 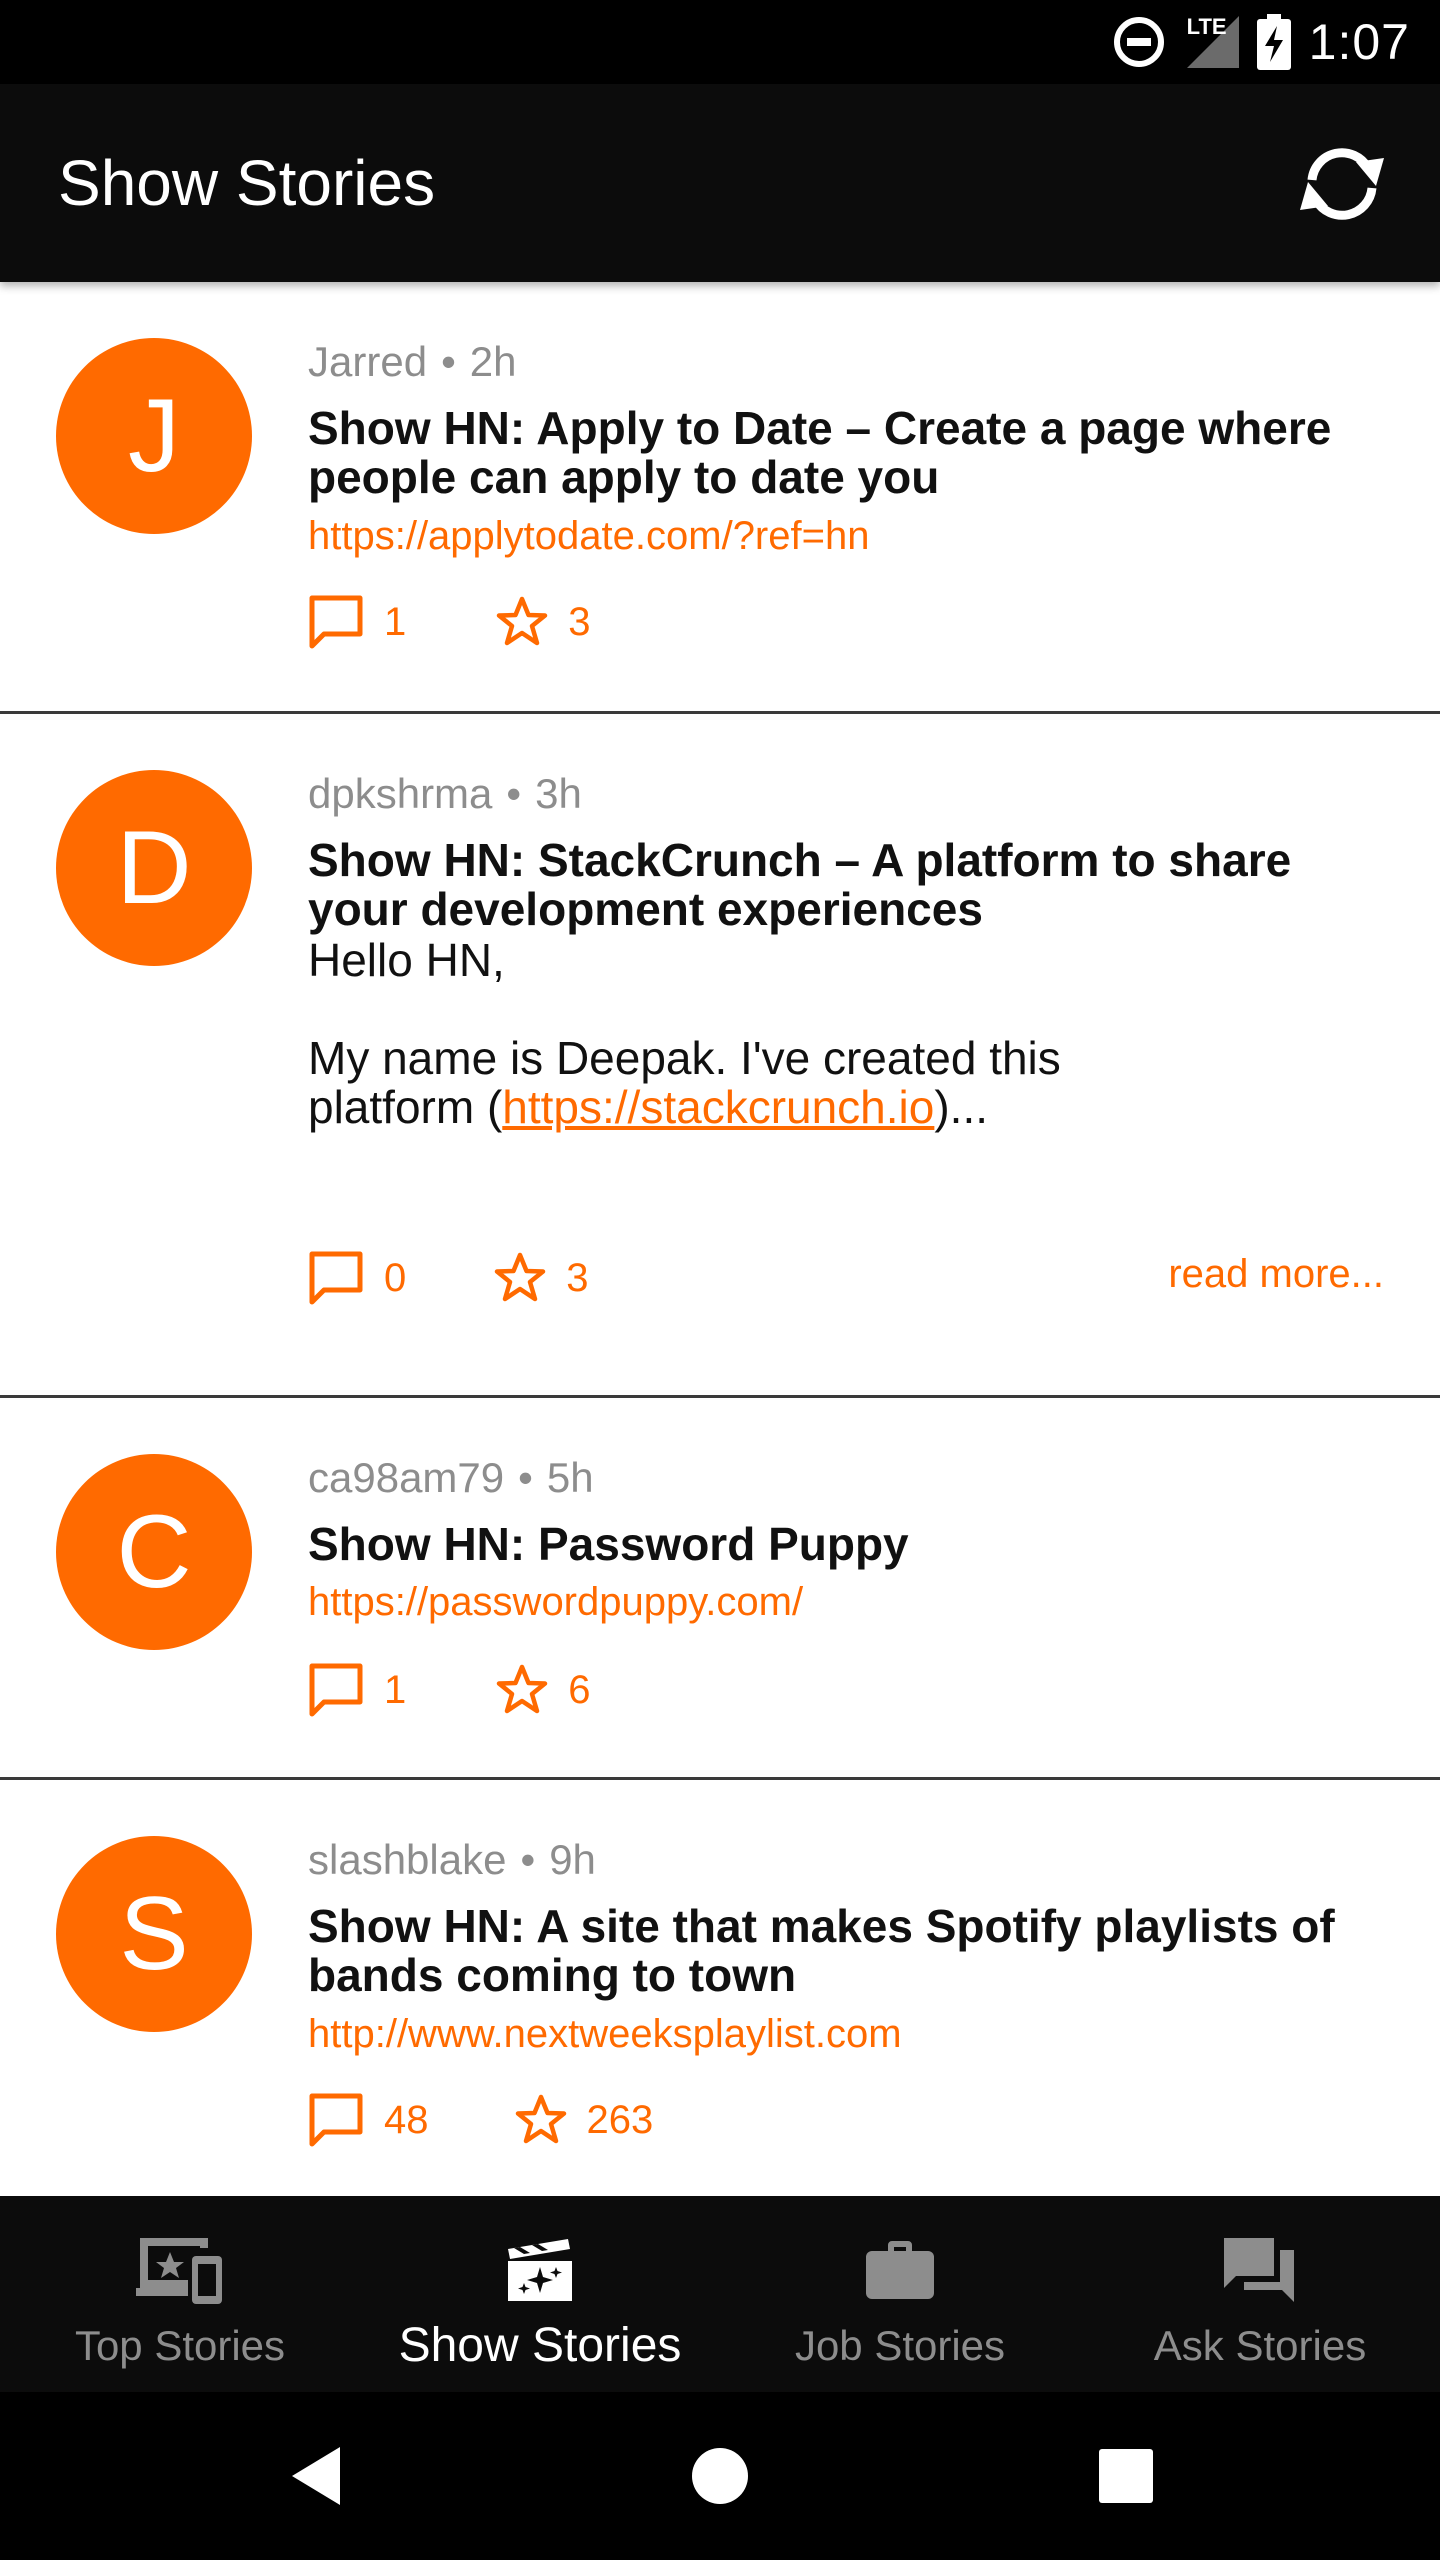 I want to click on tab-label: Show Stories, so click(x=540, y=2345).